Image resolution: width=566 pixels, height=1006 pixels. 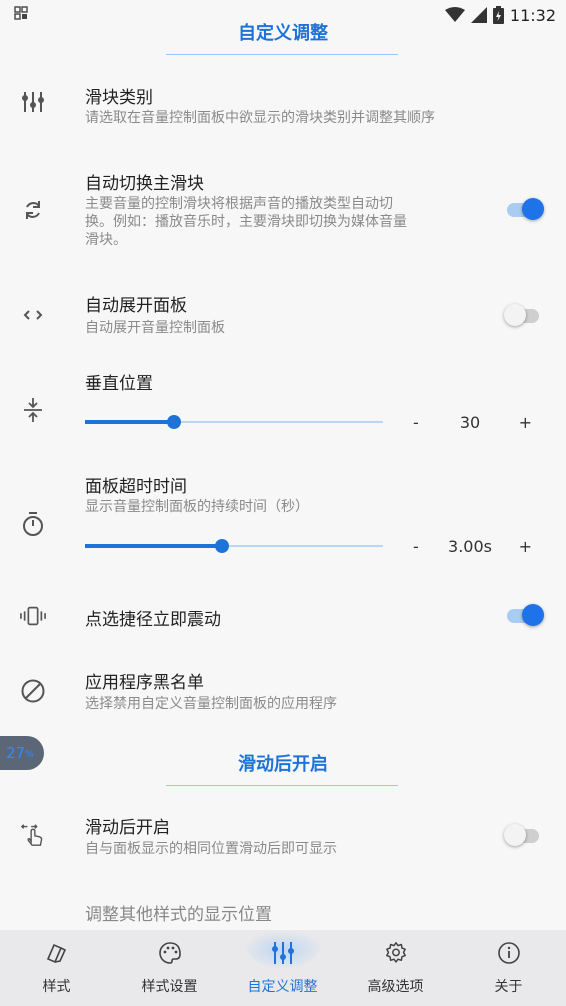 What do you see at coordinates (283, 617) in the screenshot?
I see `setting-shortcut-vibrate: 点选捷径立即震动` at bounding box center [283, 617].